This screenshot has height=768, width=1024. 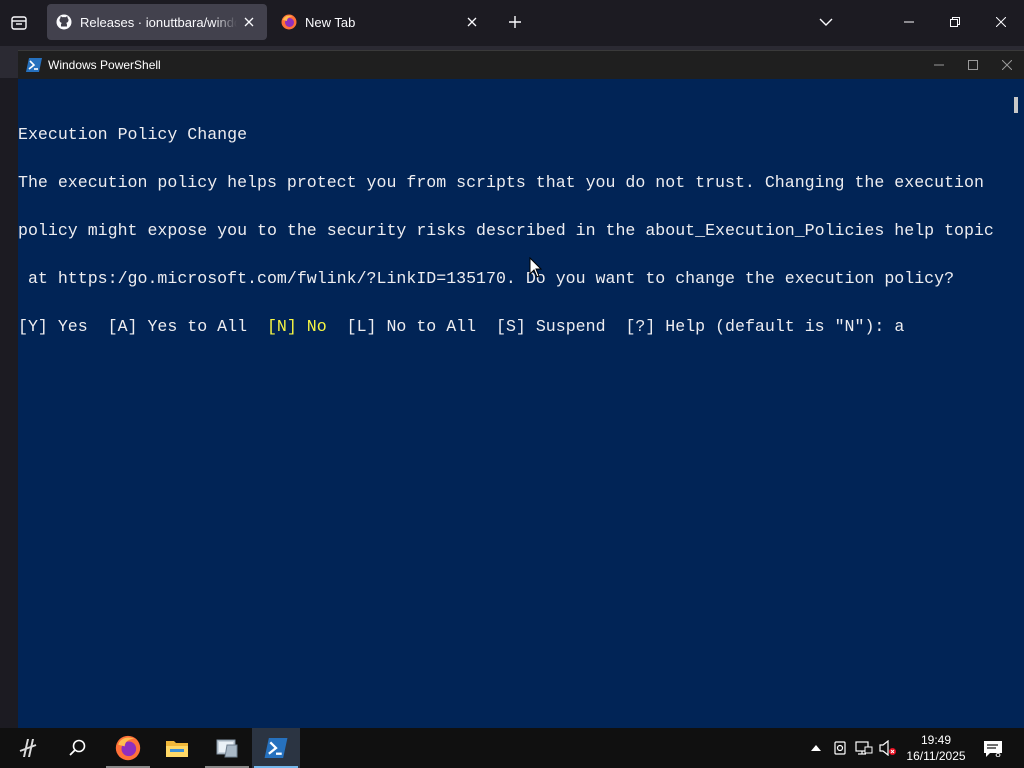 I want to click on list-all-tabs-button, so click(x=826, y=22).